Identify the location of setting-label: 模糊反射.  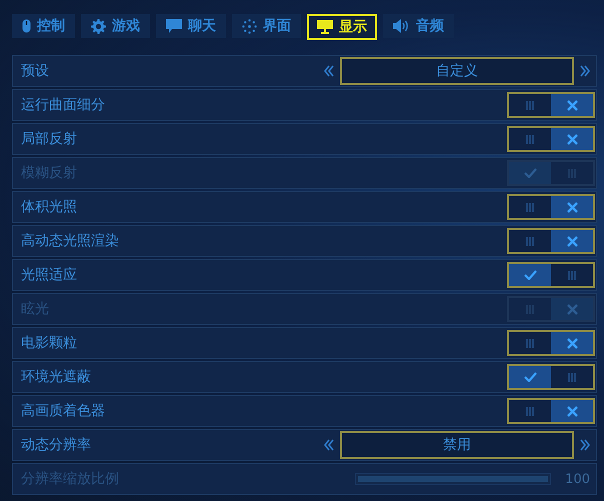
(49, 173).